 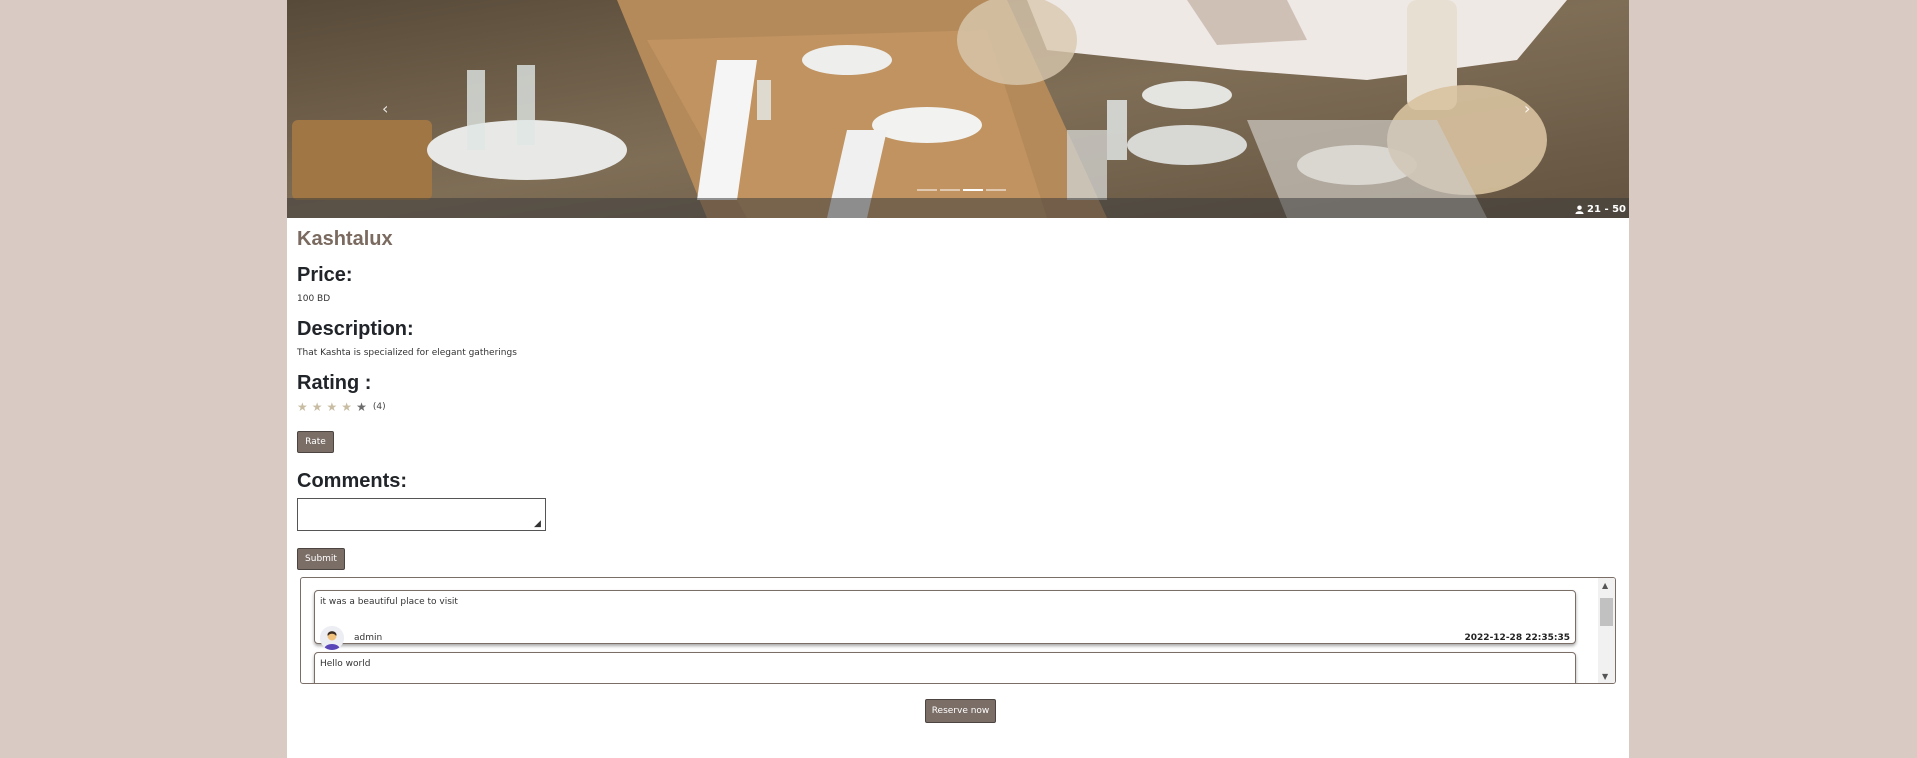 I want to click on carousel-prev-button: ‹, so click(x=385, y=108).